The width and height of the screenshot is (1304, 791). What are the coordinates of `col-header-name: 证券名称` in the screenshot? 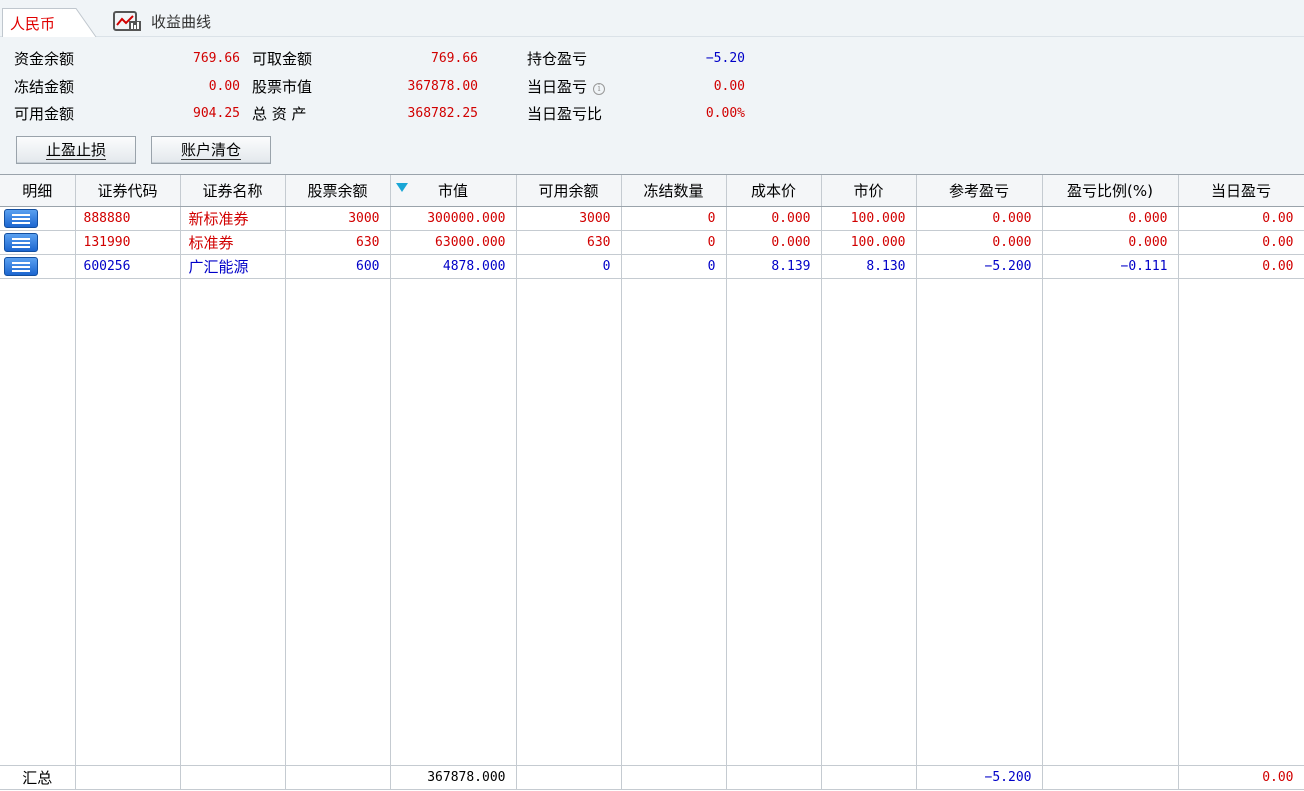 It's located at (233, 191).